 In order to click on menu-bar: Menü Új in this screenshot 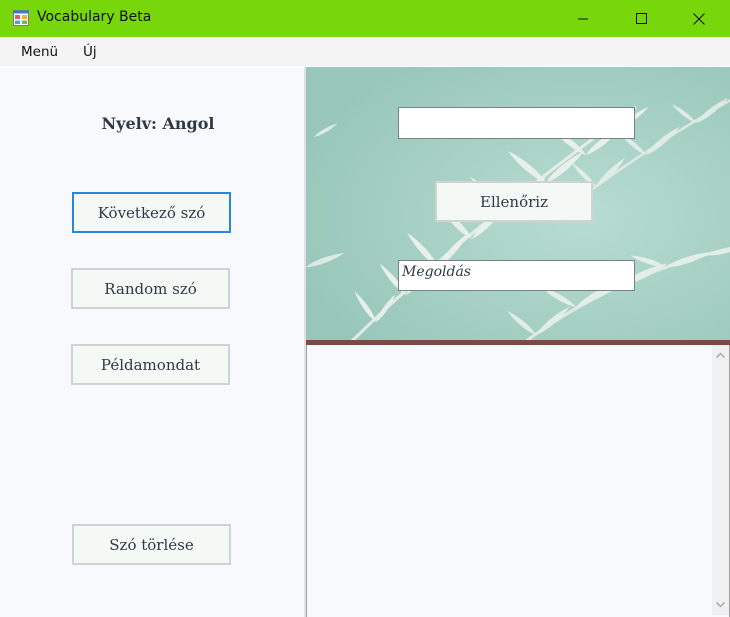, I will do `click(365, 51)`.